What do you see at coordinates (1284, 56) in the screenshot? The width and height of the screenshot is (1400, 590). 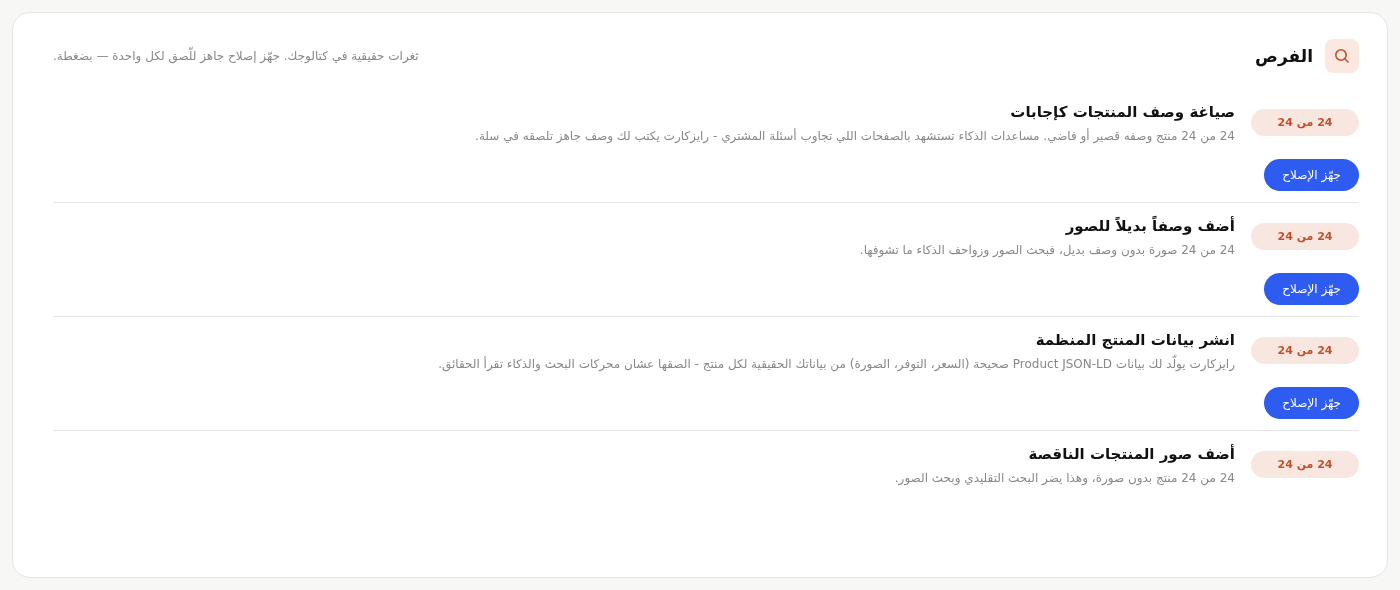 I see `section-title: الفرص` at bounding box center [1284, 56].